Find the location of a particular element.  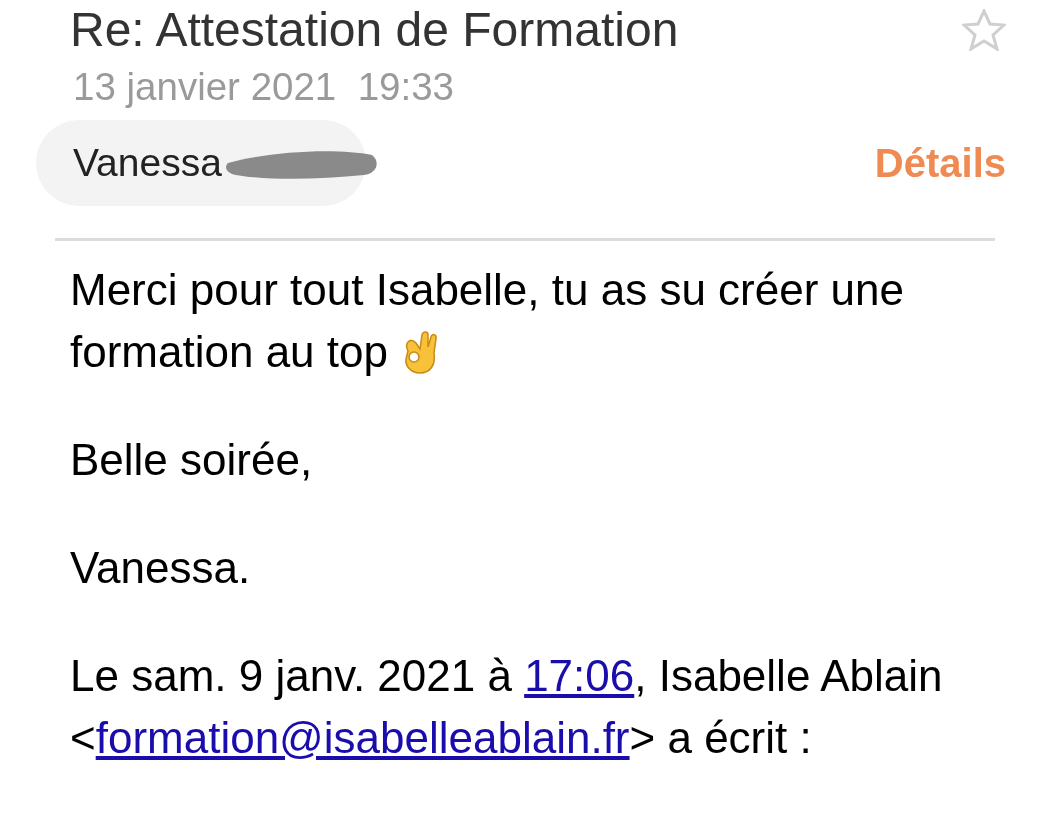

sender-name: Vanessa is located at coordinates (147, 162).